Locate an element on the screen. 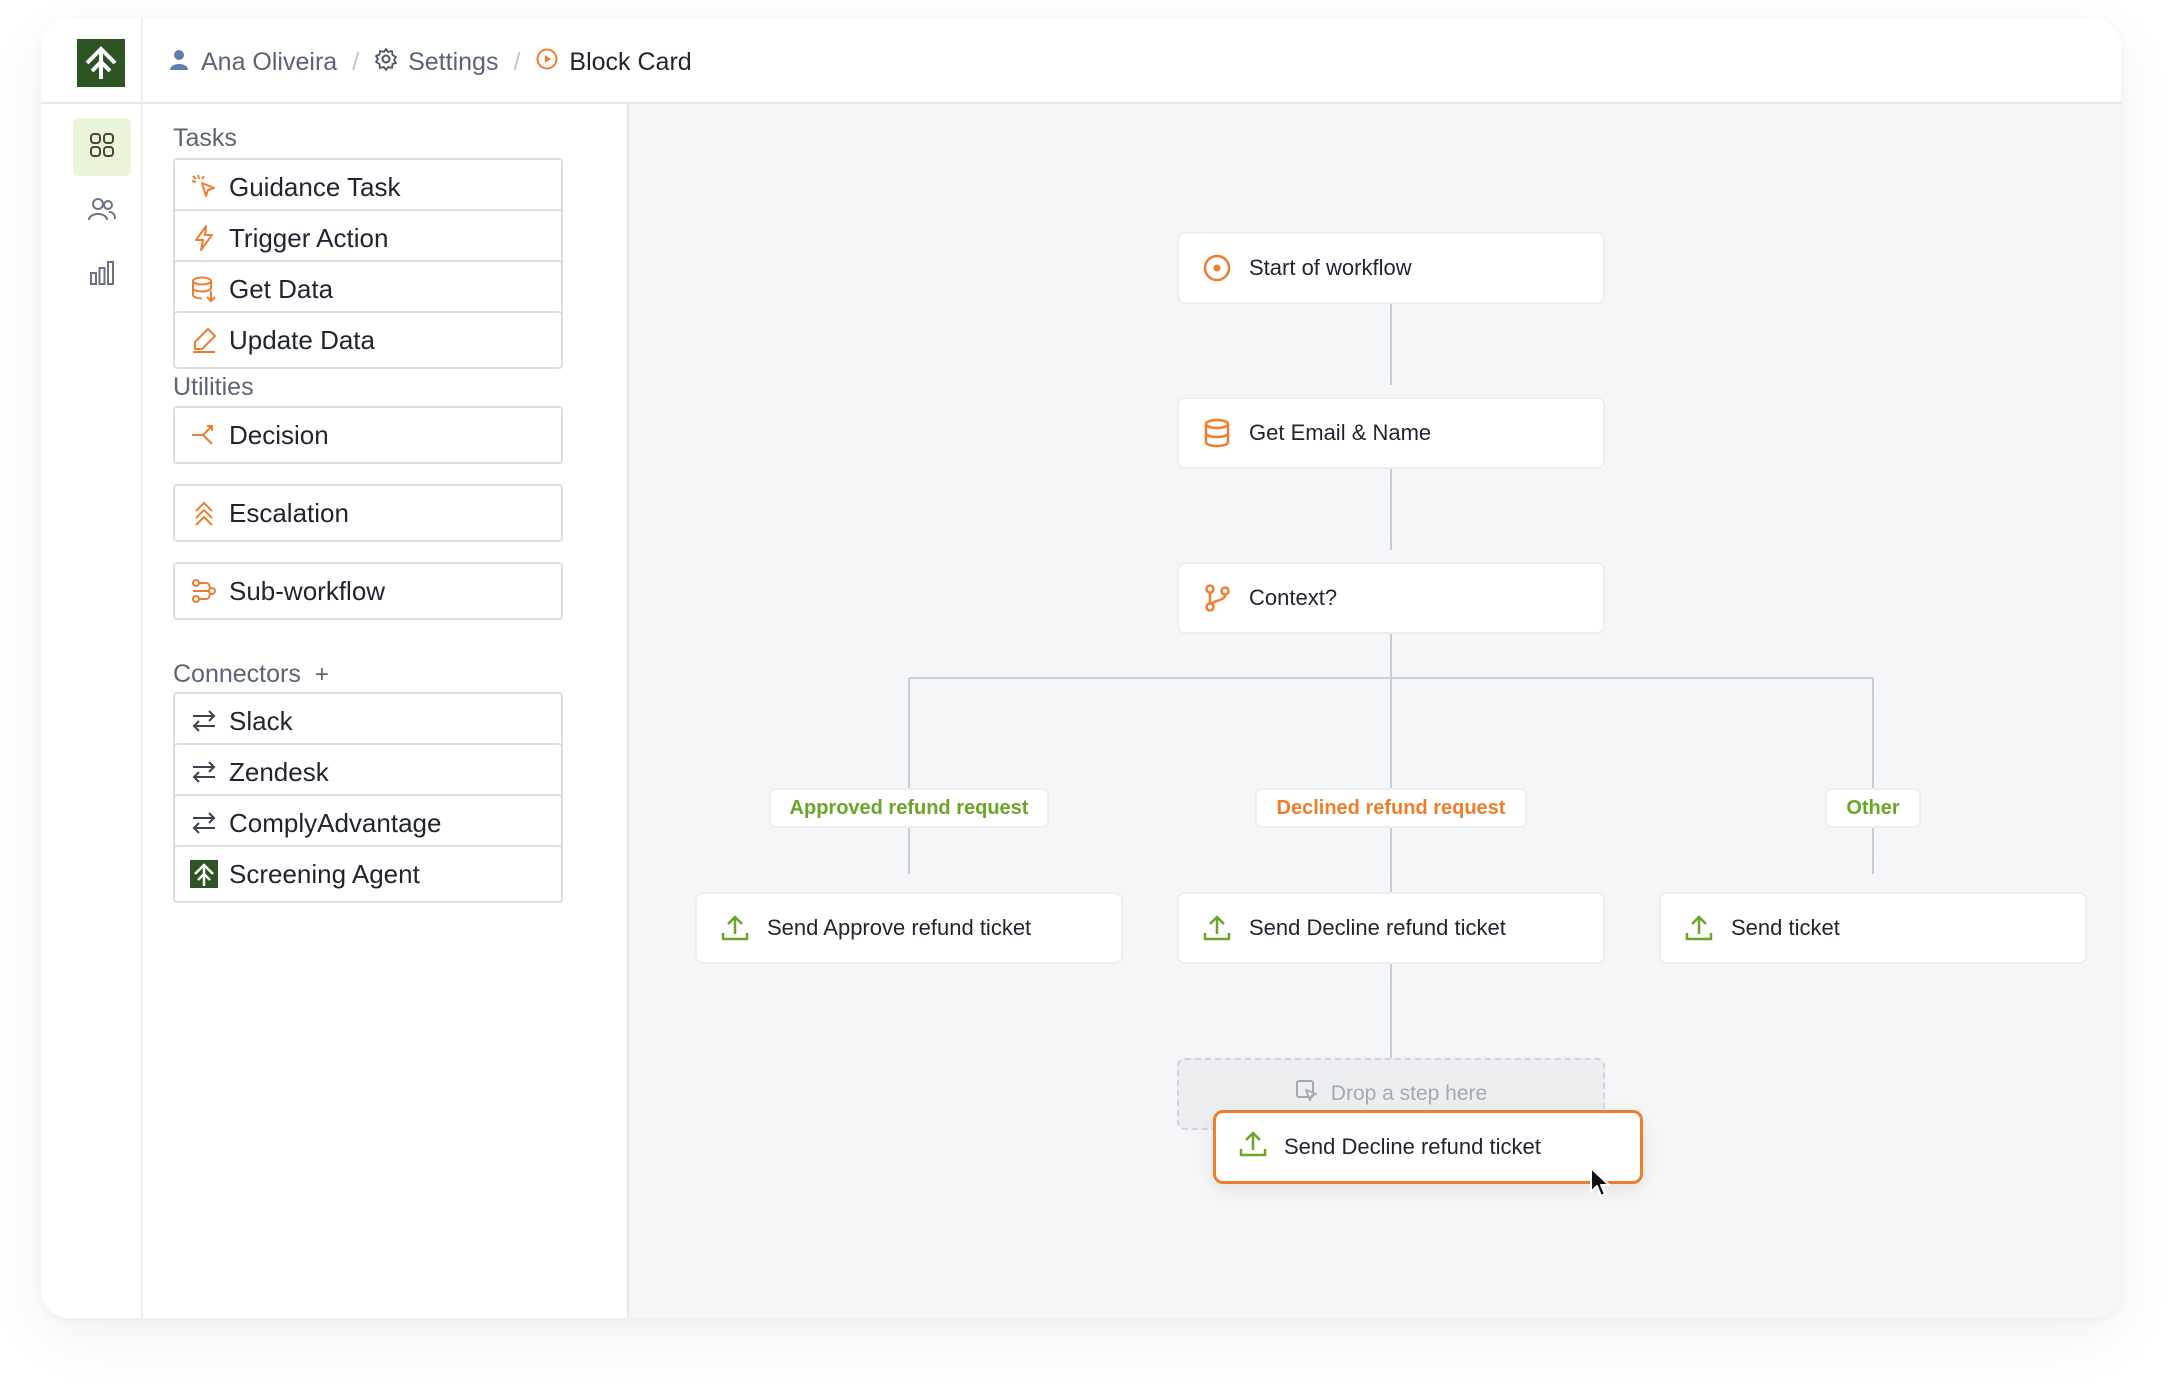  mouse-pointer-icon is located at coordinates (1600, 1182).